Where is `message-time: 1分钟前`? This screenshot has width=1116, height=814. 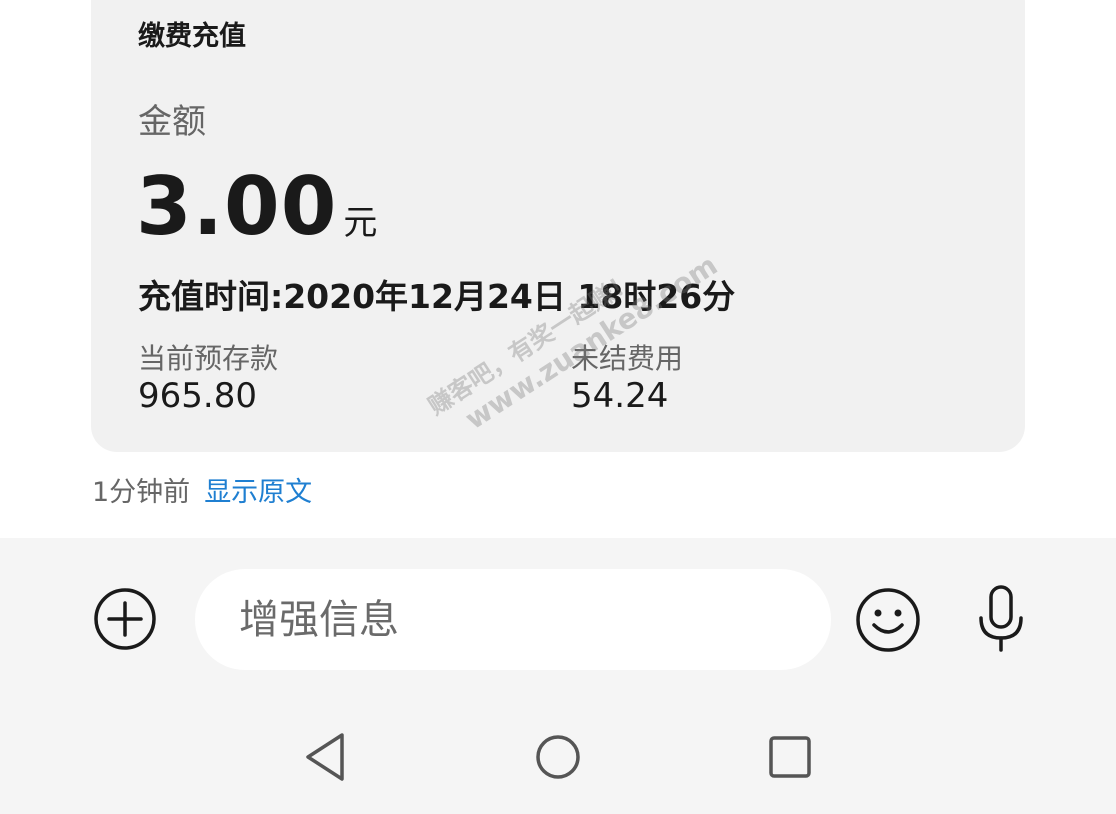 message-time: 1分钟前 is located at coordinates (141, 492).